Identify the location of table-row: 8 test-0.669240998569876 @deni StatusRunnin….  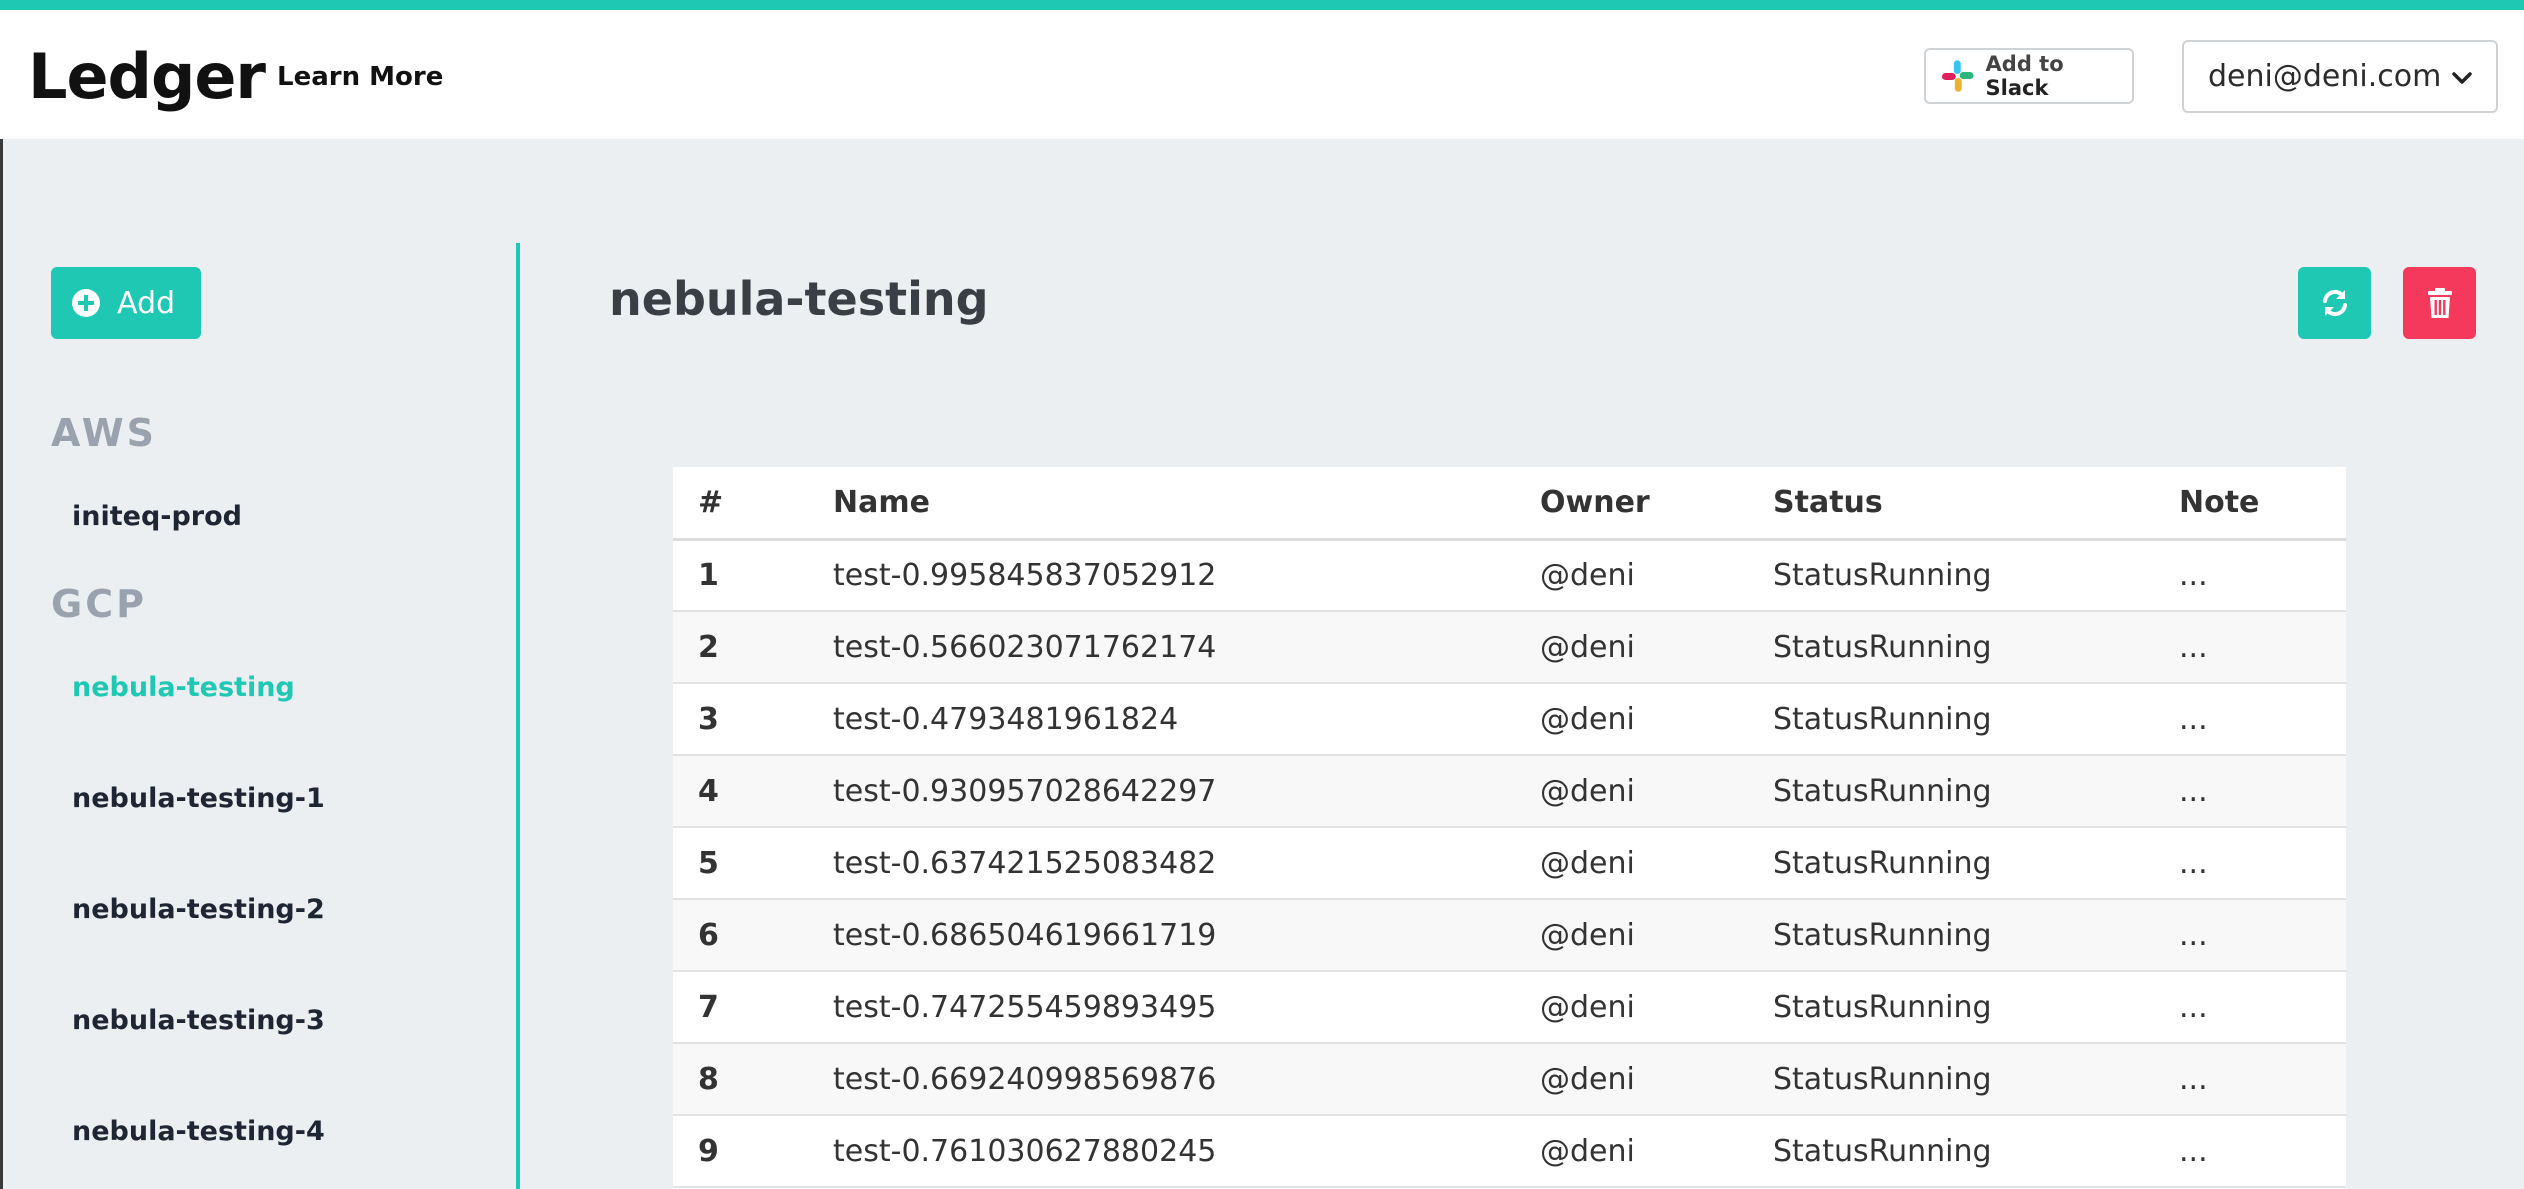
(1509, 1079).